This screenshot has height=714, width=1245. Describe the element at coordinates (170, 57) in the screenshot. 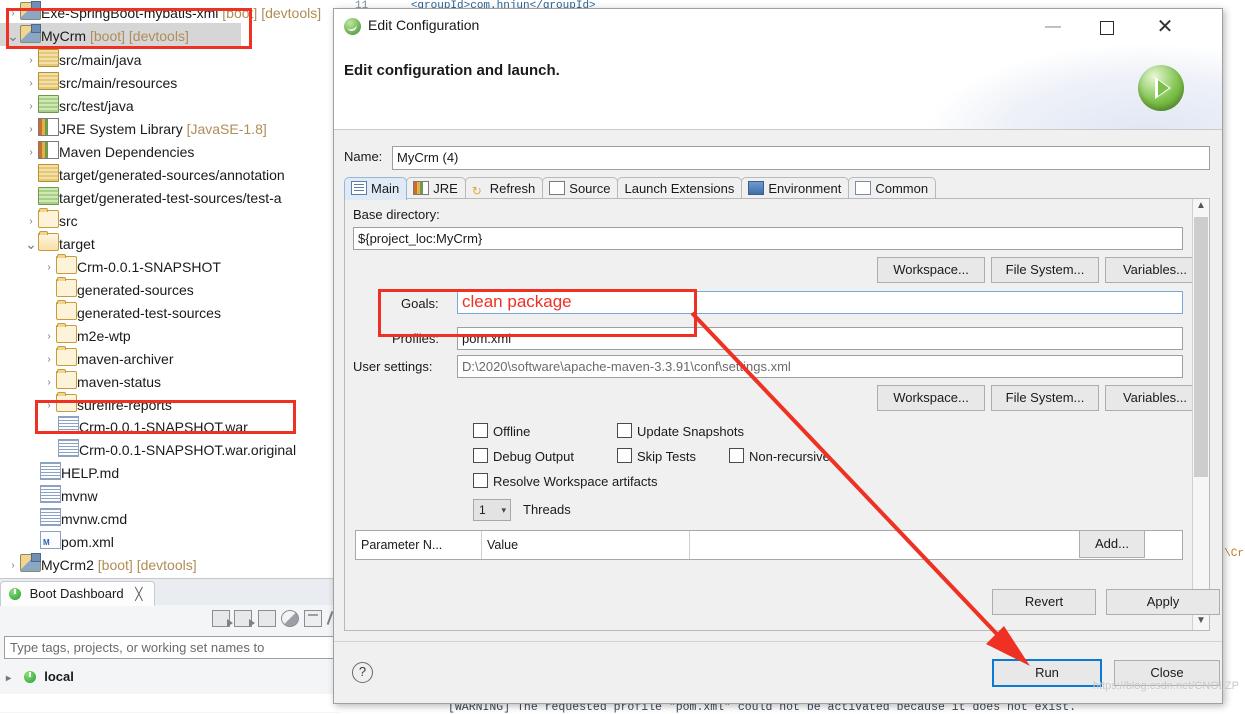

I see `tree-item: › src/main/java` at that location.